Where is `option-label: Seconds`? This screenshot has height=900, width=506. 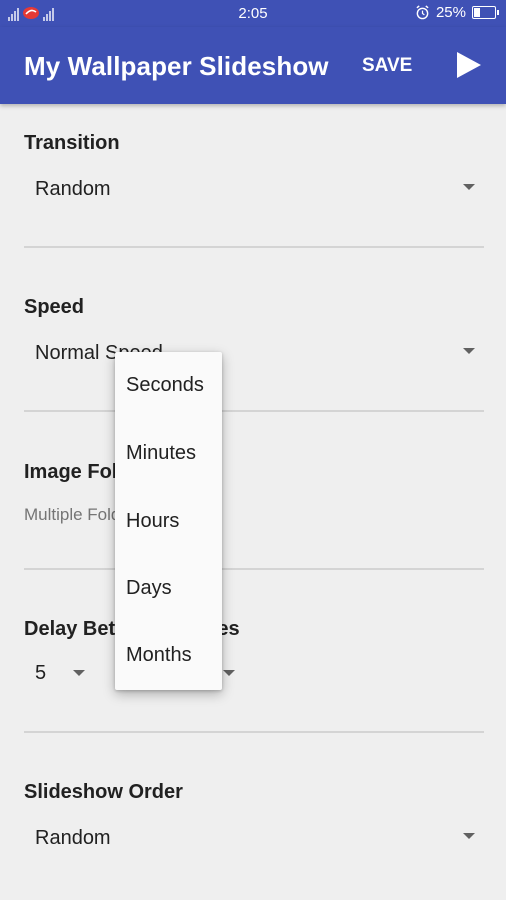 option-label: Seconds is located at coordinates (165, 385).